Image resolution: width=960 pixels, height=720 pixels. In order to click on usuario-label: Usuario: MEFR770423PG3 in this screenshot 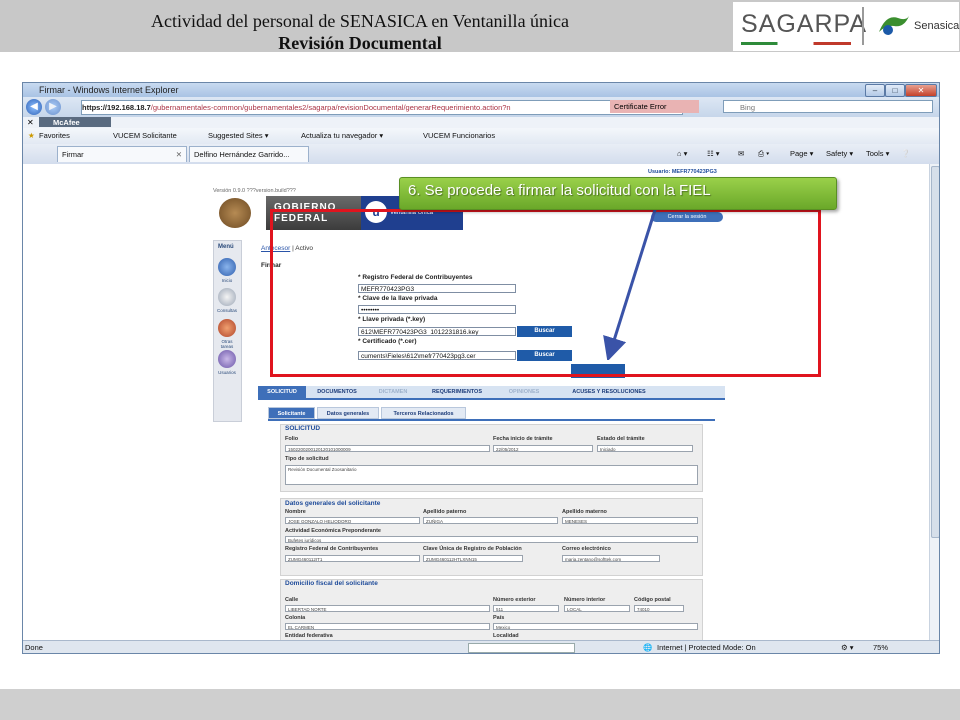, I will do `click(682, 172)`.